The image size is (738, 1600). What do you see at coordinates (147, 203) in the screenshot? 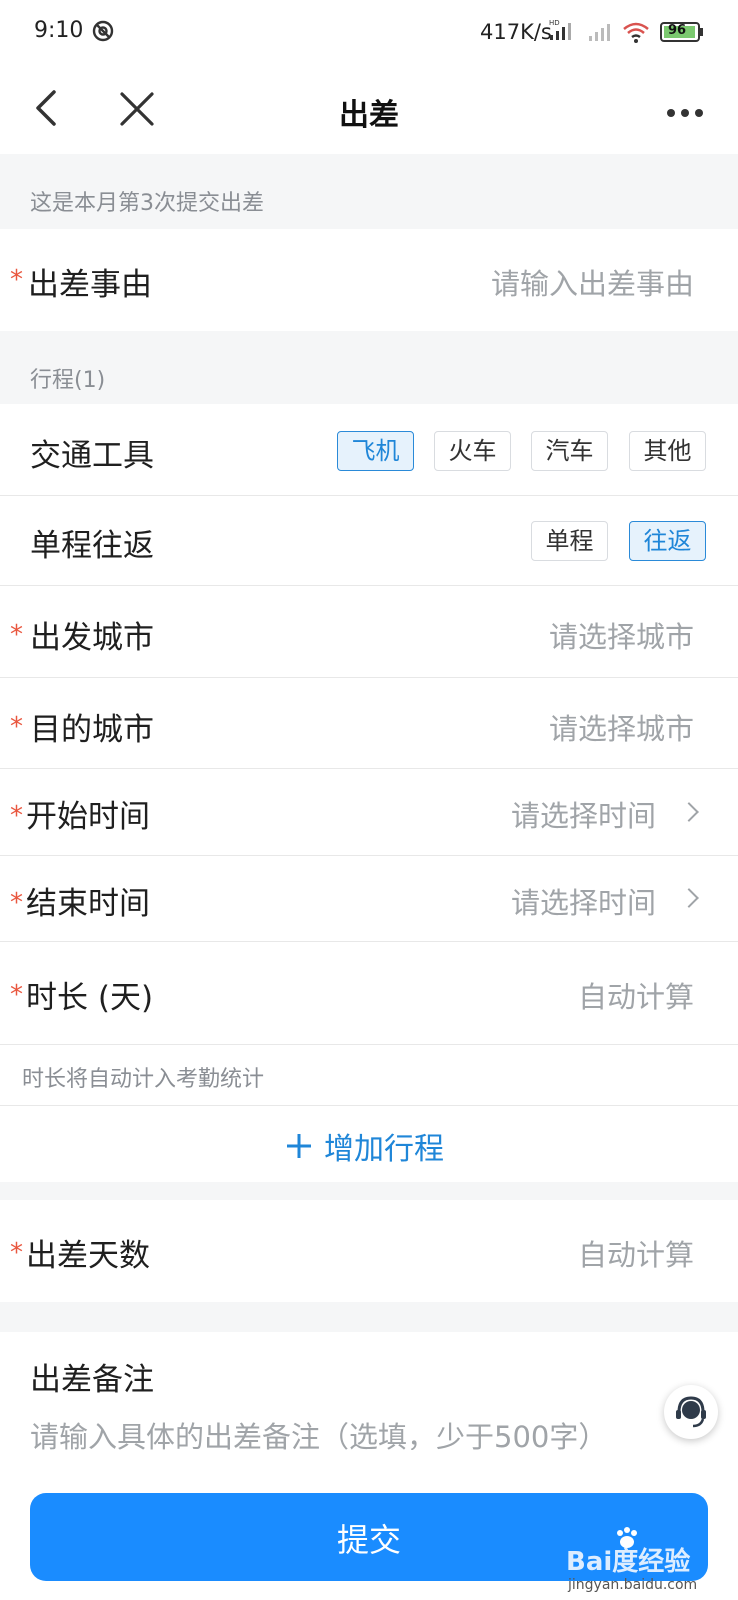
I see `monthly-notice: 这是本月第3次提交出差` at bounding box center [147, 203].